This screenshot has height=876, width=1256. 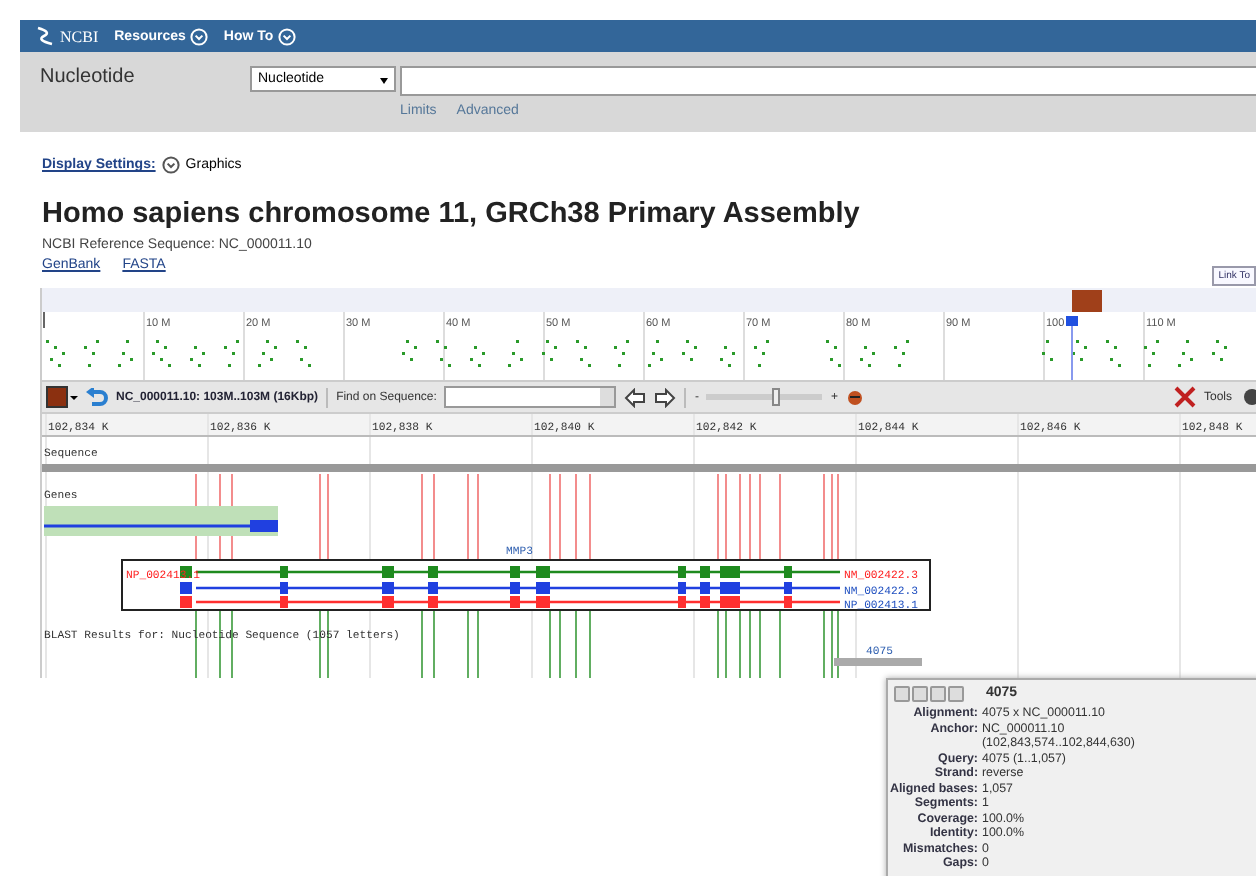 What do you see at coordinates (635, 397) in the screenshot?
I see `left-arrow-icon` at bounding box center [635, 397].